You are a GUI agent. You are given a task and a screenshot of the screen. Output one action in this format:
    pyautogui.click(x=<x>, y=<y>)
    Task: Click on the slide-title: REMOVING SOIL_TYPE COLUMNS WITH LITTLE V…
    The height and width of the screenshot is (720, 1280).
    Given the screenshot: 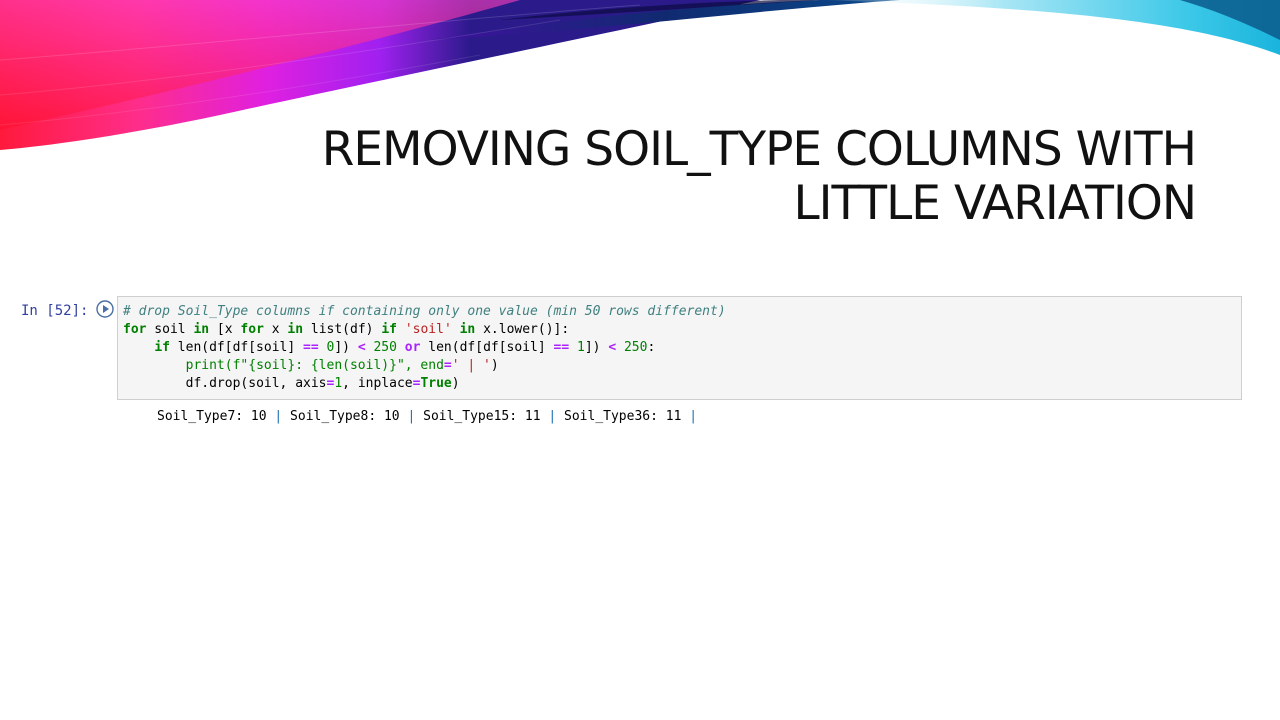 What is the action you would take?
    pyautogui.click(x=746, y=177)
    